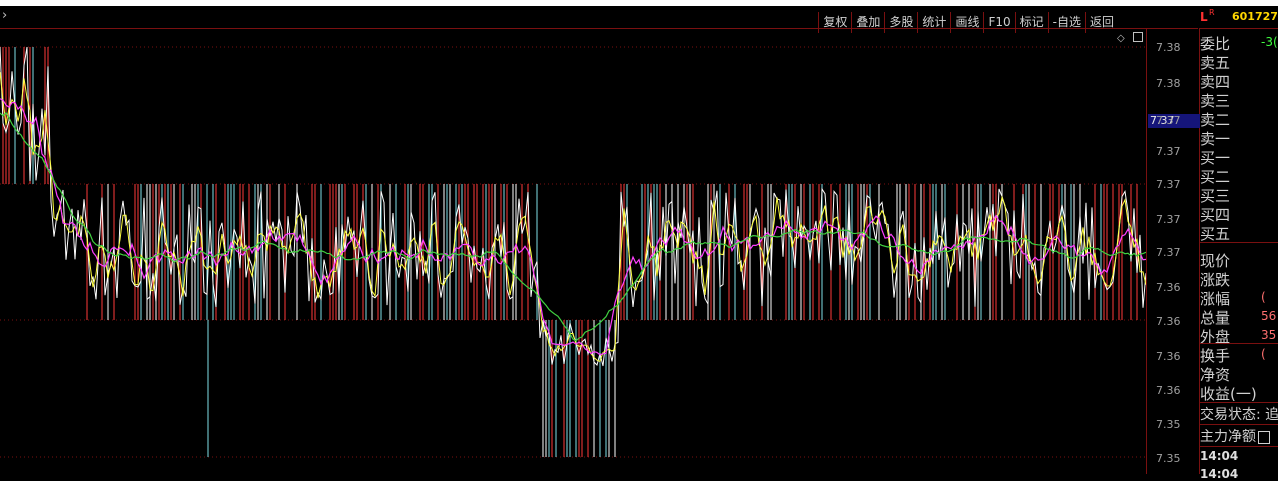 The image size is (1278, 481). What do you see at coordinates (1269, 42) in the screenshot?
I see `quote-value: -3(` at bounding box center [1269, 42].